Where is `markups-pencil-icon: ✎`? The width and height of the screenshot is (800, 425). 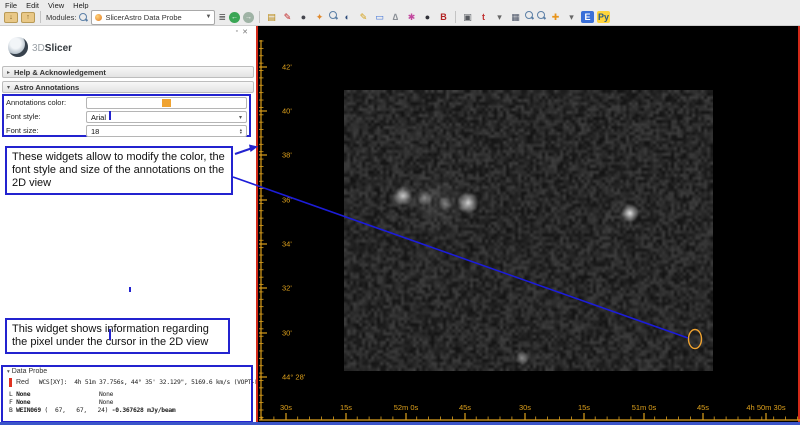
markups-pencil-icon: ✎ is located at coordinates (363, 17).